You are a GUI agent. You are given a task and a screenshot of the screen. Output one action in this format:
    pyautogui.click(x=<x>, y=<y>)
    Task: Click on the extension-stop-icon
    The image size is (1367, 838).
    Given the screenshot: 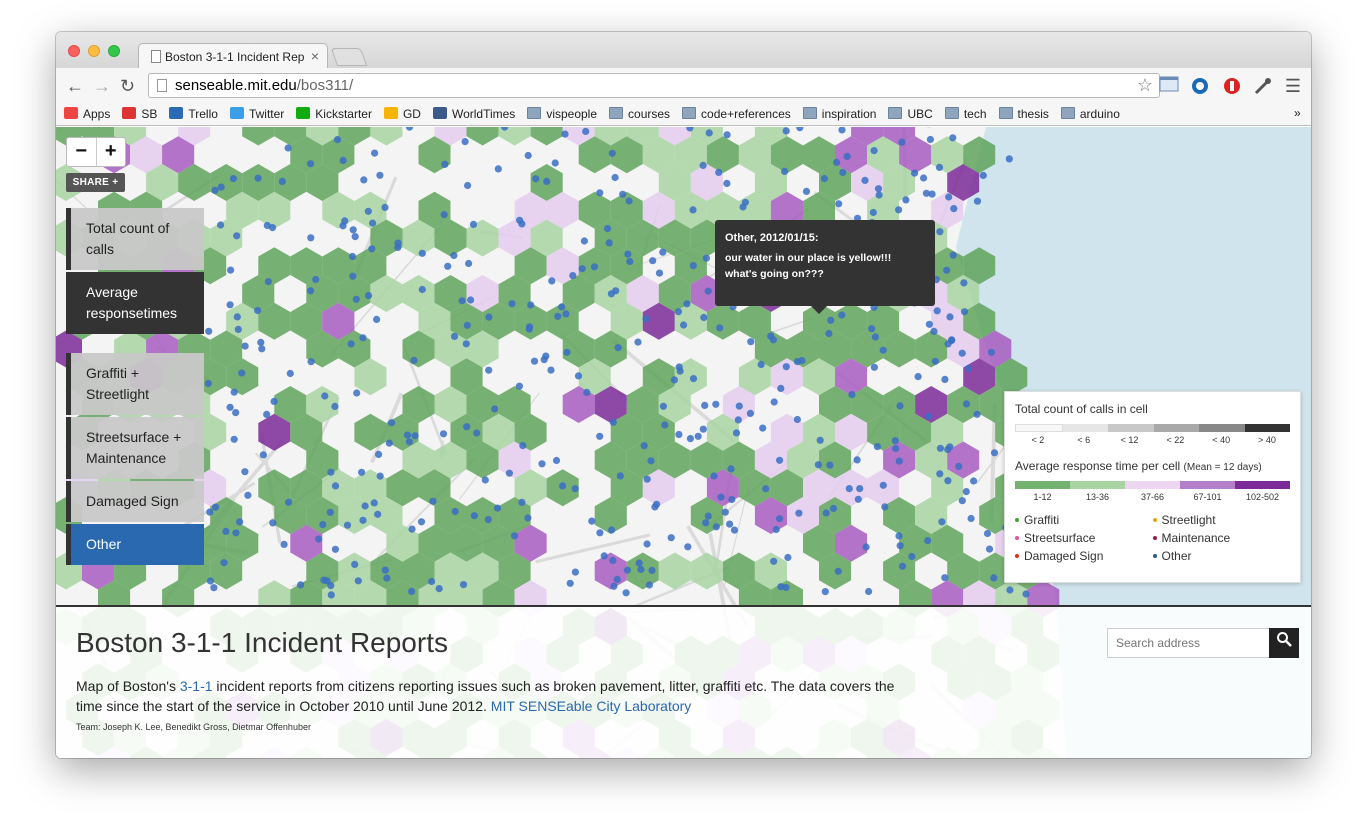 What is the action you would take?
    pyautogui.click(x=1232, y=86)
    